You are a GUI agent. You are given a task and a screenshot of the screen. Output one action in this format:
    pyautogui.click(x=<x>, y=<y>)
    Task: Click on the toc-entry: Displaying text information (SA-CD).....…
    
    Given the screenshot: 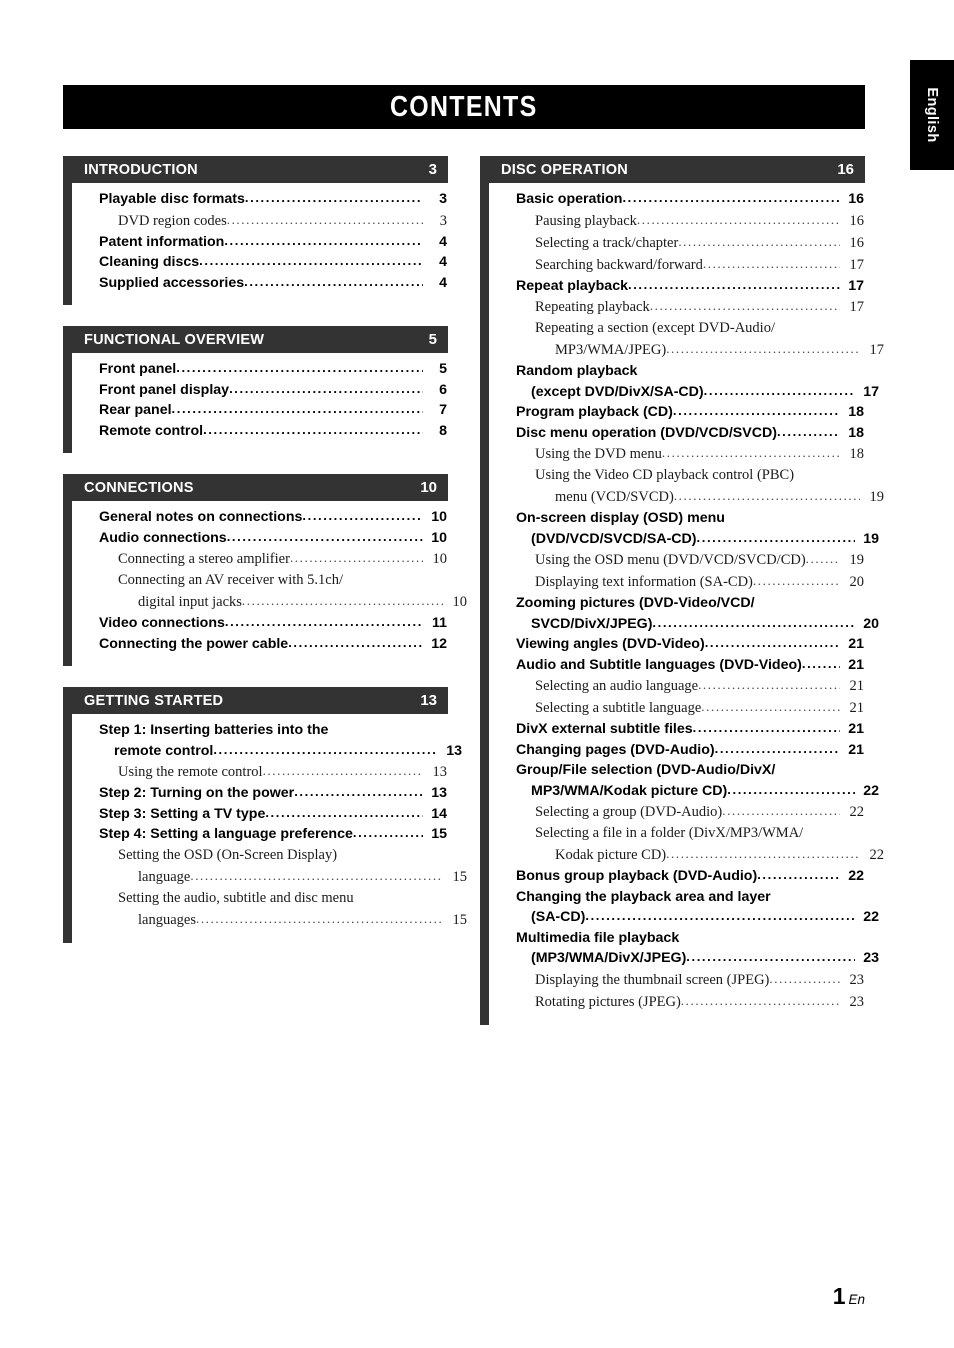 What is the action you would take?
    pyautogui.click(x=700, y=582)
    